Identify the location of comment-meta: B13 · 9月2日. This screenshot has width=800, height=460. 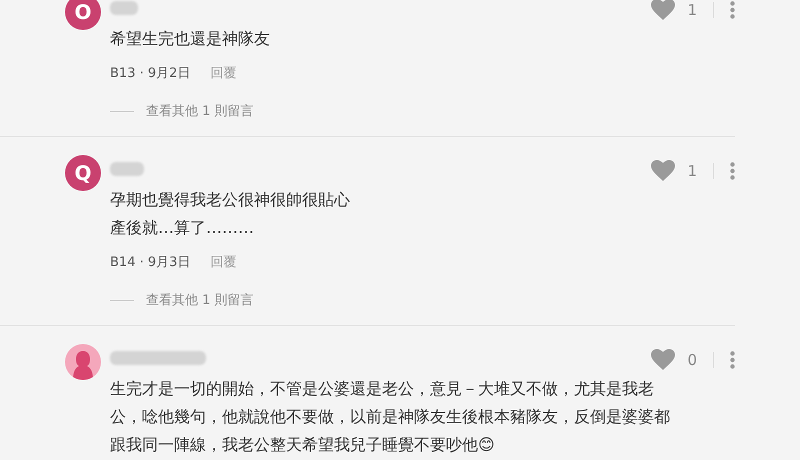
(150, 73).